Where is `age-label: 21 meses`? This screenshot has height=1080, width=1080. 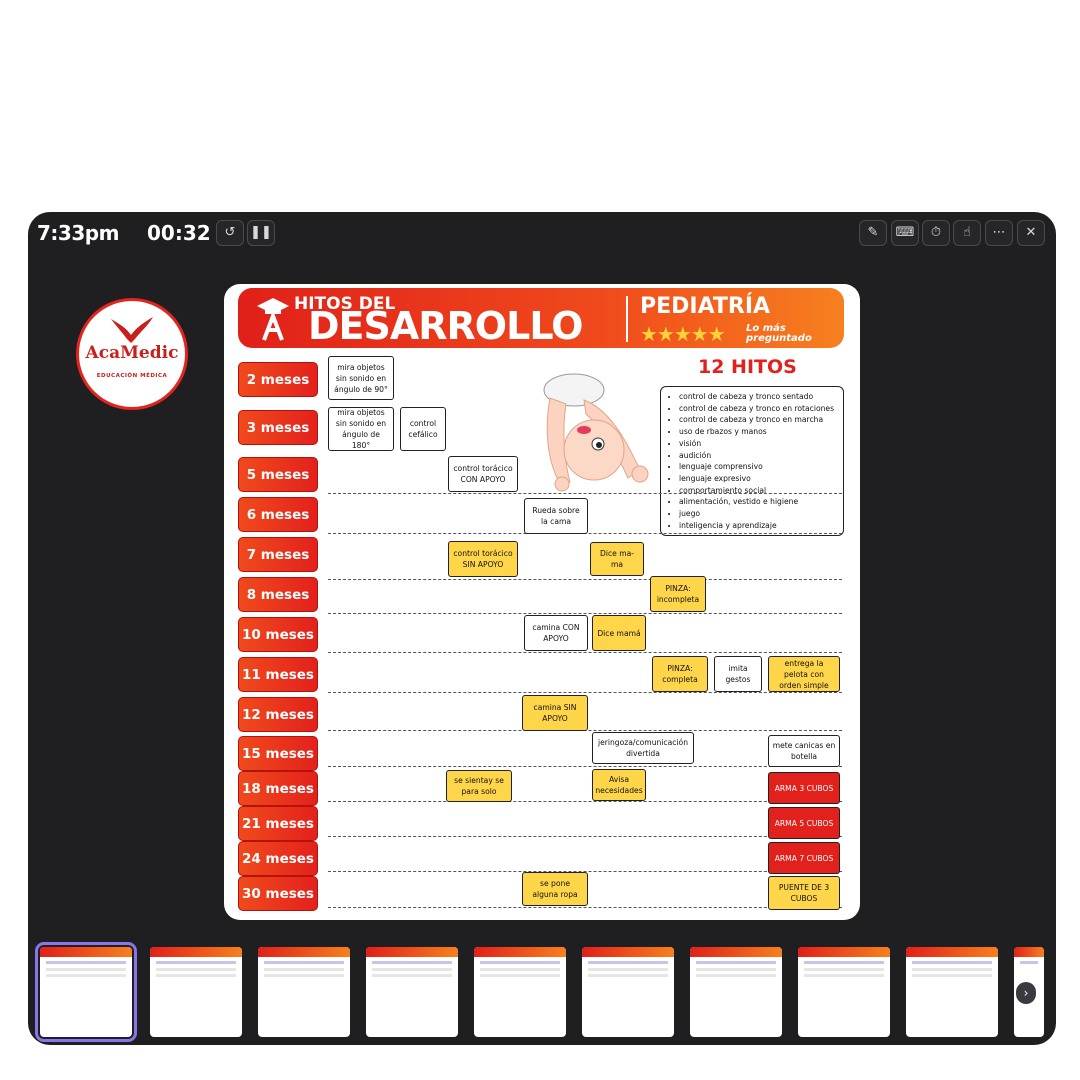 age-label: 21 meses is located at coordinates (278, 823).